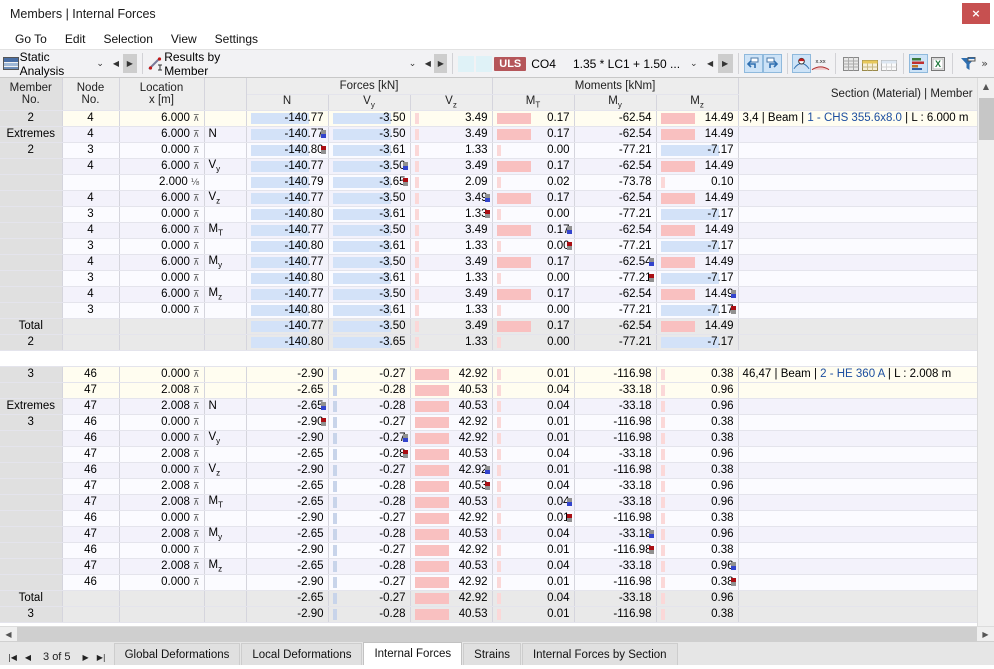 This screenshot has height=669, width=994. Describe the element at coordinates (719, 198) in the screenshot. I see `cell-value: 14.49` at that location.